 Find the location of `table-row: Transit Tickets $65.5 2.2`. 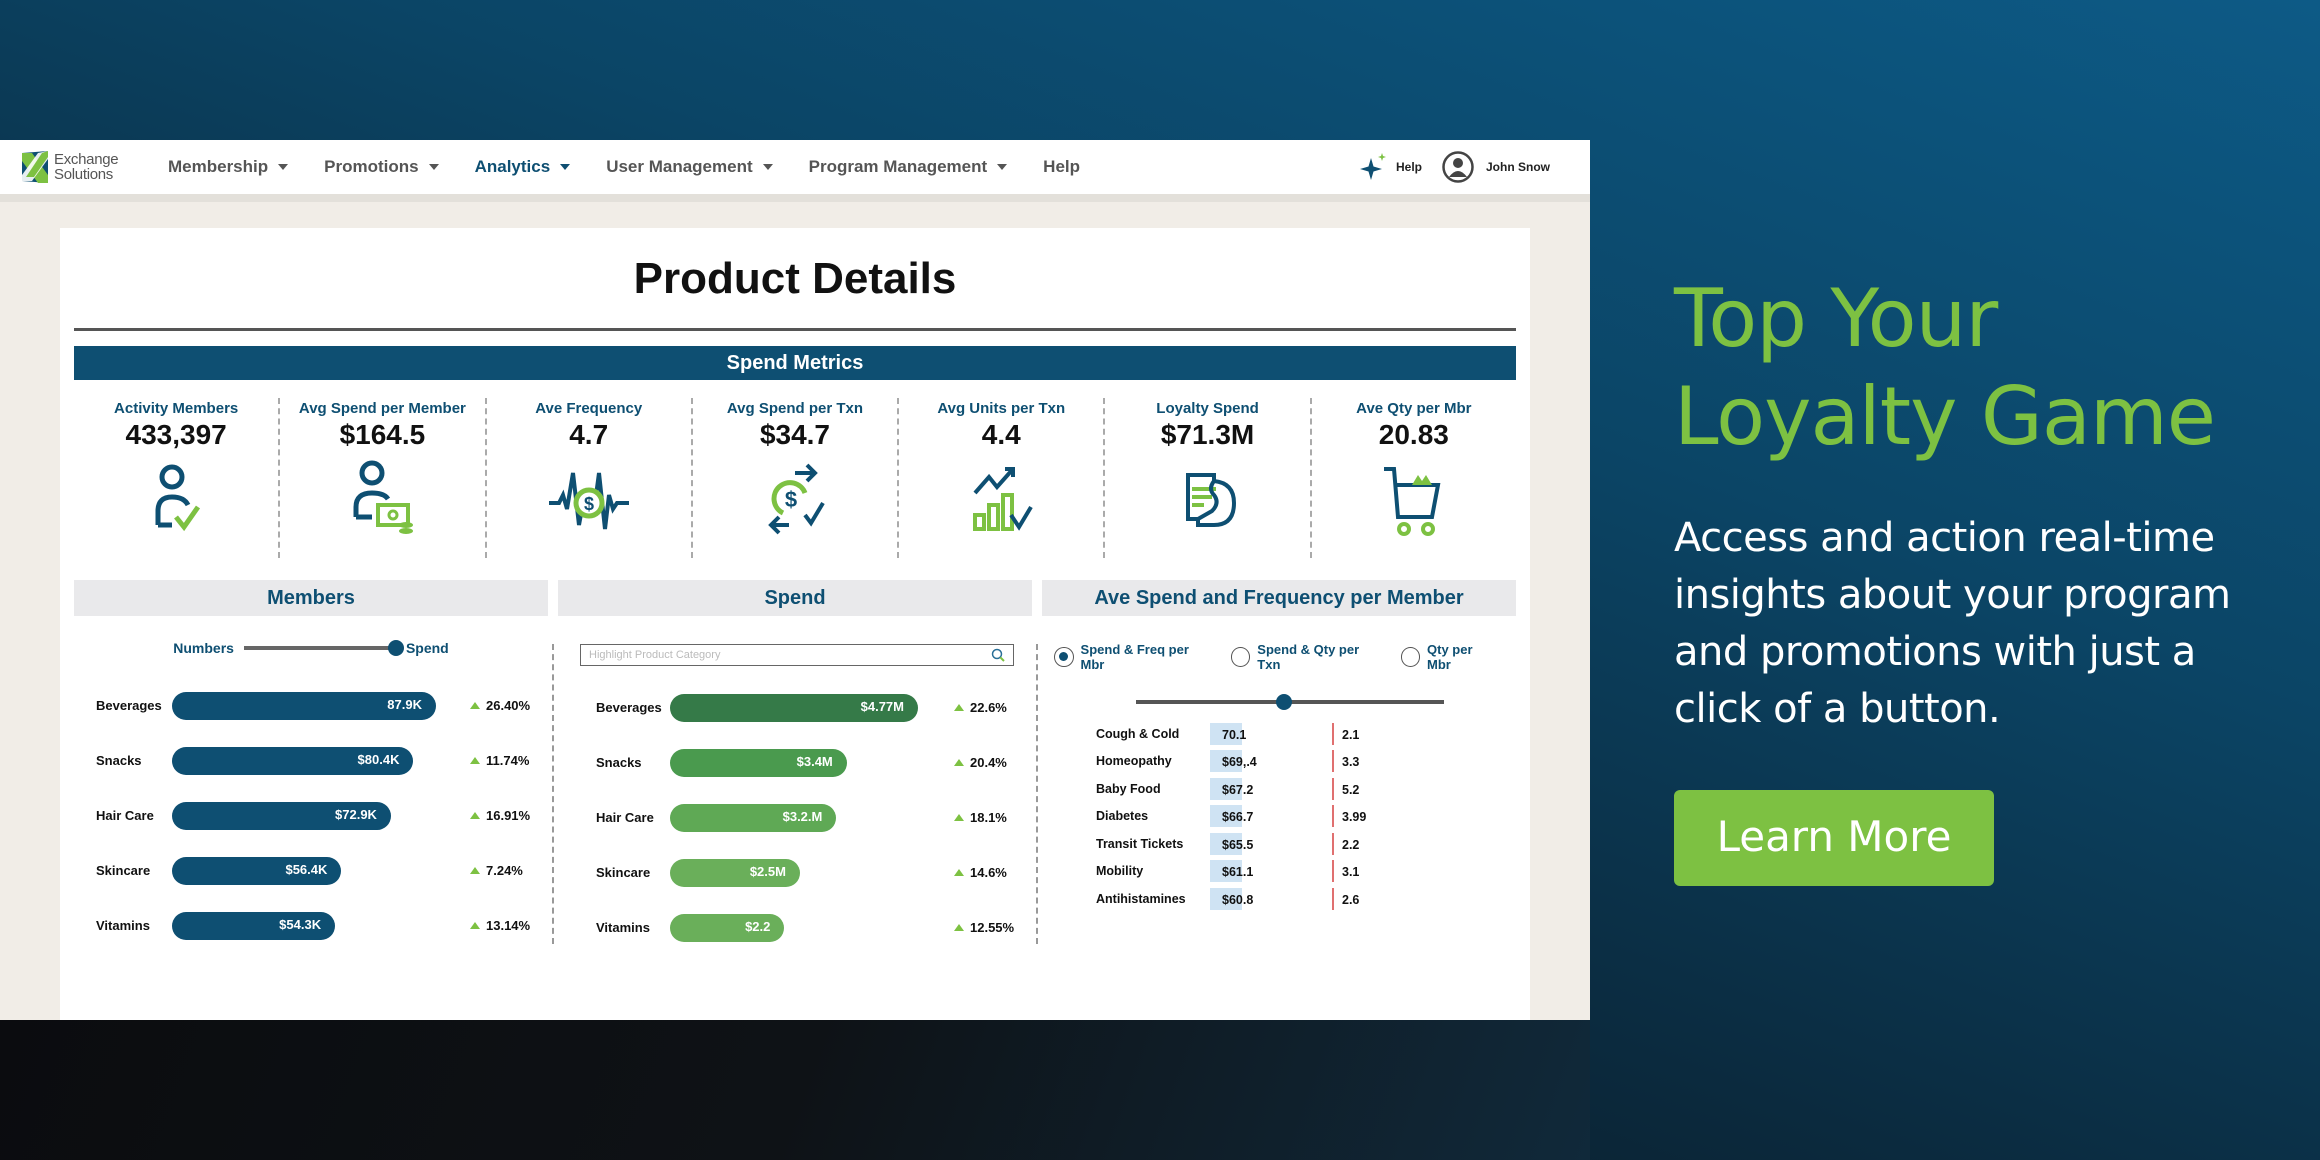

table-row: Transit Tickets $65.5 2.2 is located at coordinates (1279, 844).